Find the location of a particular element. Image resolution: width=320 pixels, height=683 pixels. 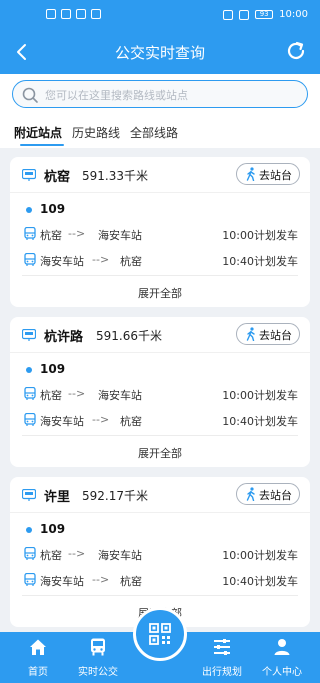

page-title: 公交实时查询 is located at coordinates (159, 53).